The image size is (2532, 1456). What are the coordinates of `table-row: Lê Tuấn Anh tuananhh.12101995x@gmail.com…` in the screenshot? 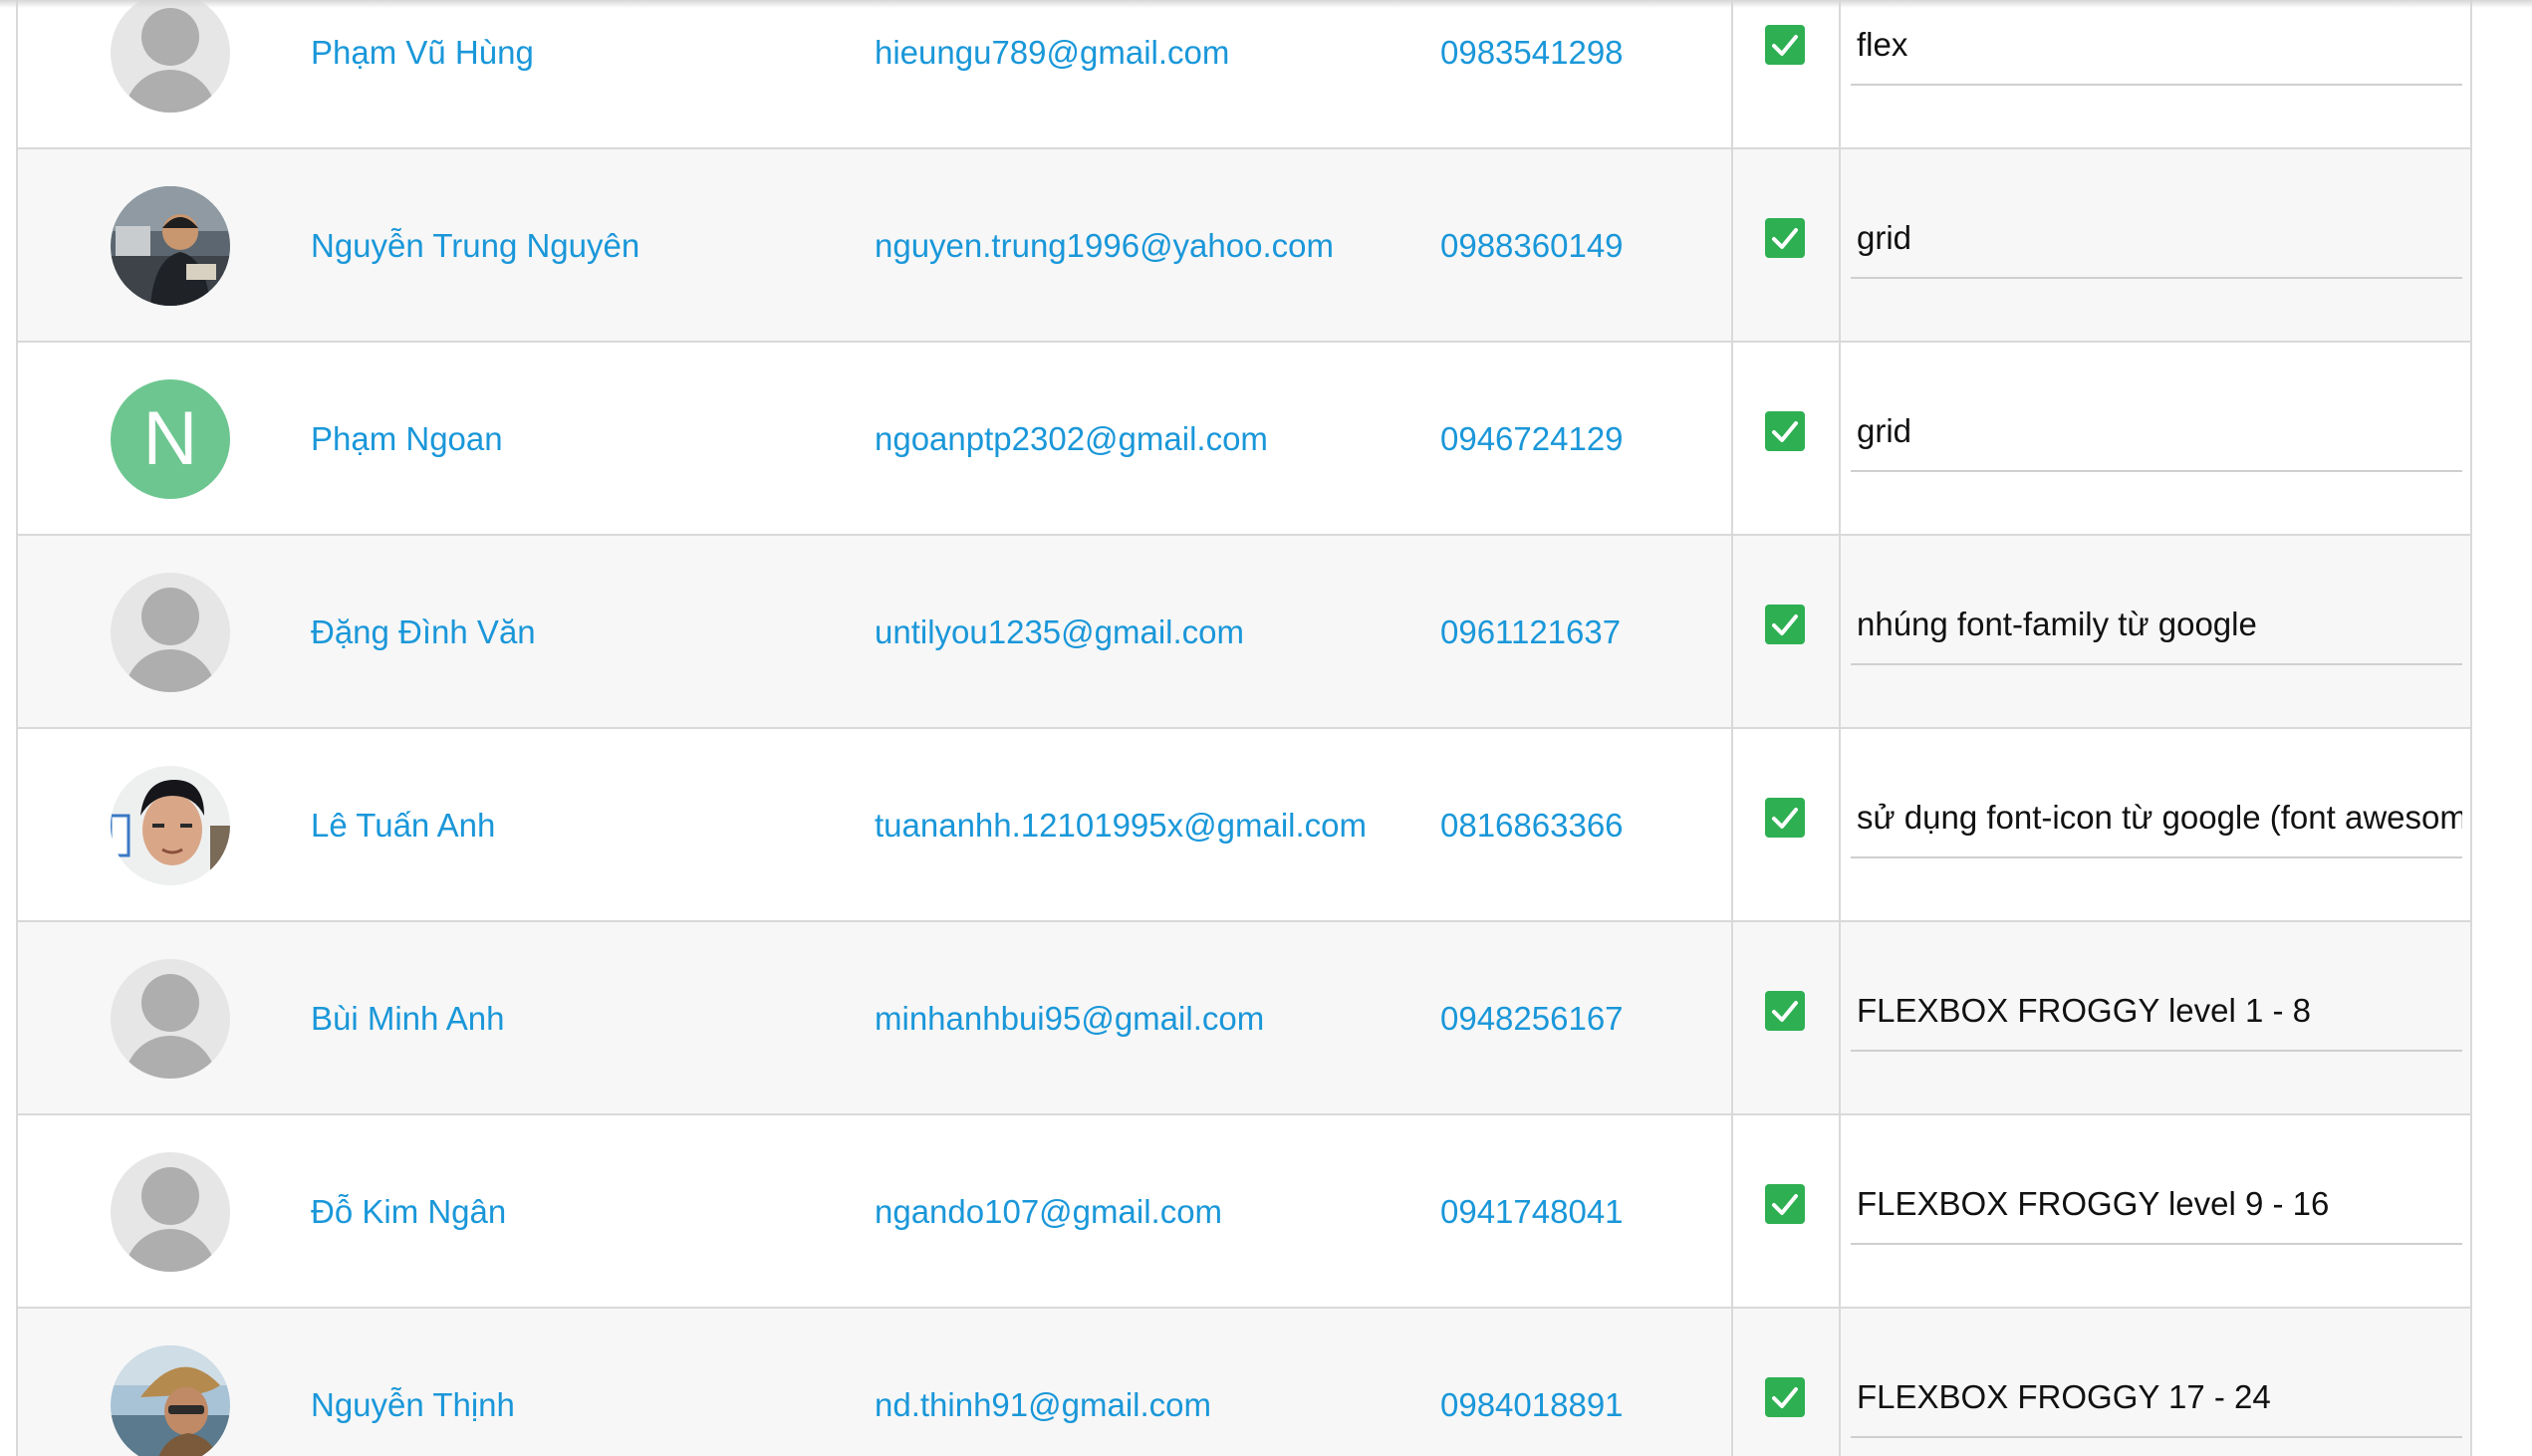 It's located at (1244, 825).